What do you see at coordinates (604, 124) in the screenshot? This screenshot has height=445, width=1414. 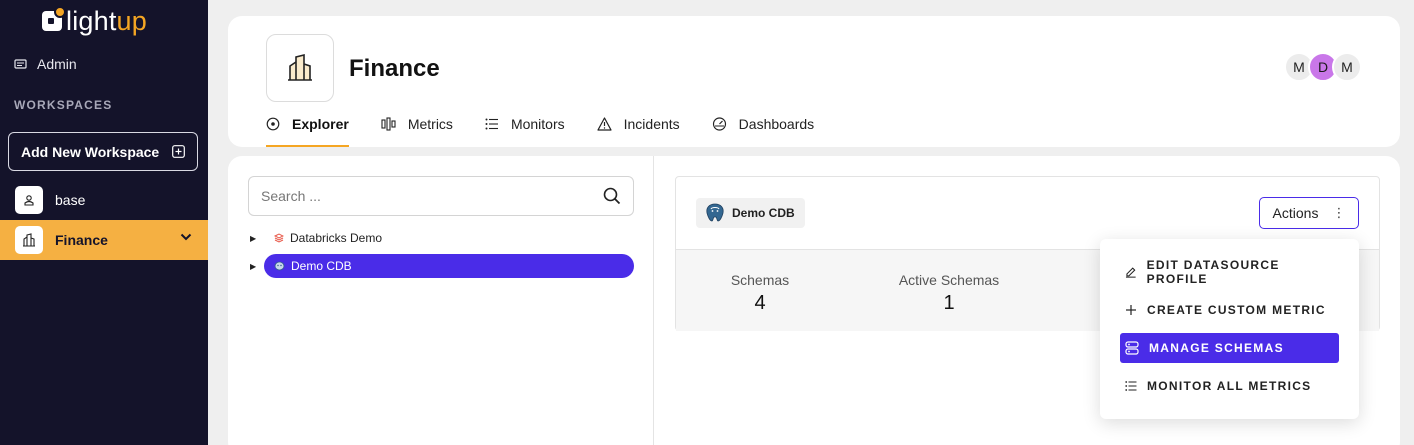 I see `incidents-icon` at bounding box center [604, 124].